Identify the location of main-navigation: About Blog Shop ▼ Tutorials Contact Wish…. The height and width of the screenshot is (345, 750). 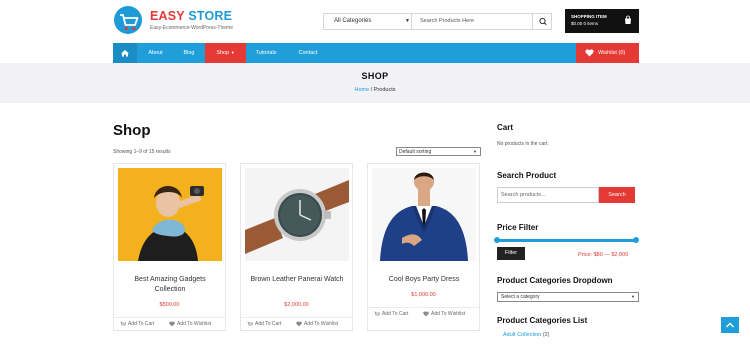
(376, 53).